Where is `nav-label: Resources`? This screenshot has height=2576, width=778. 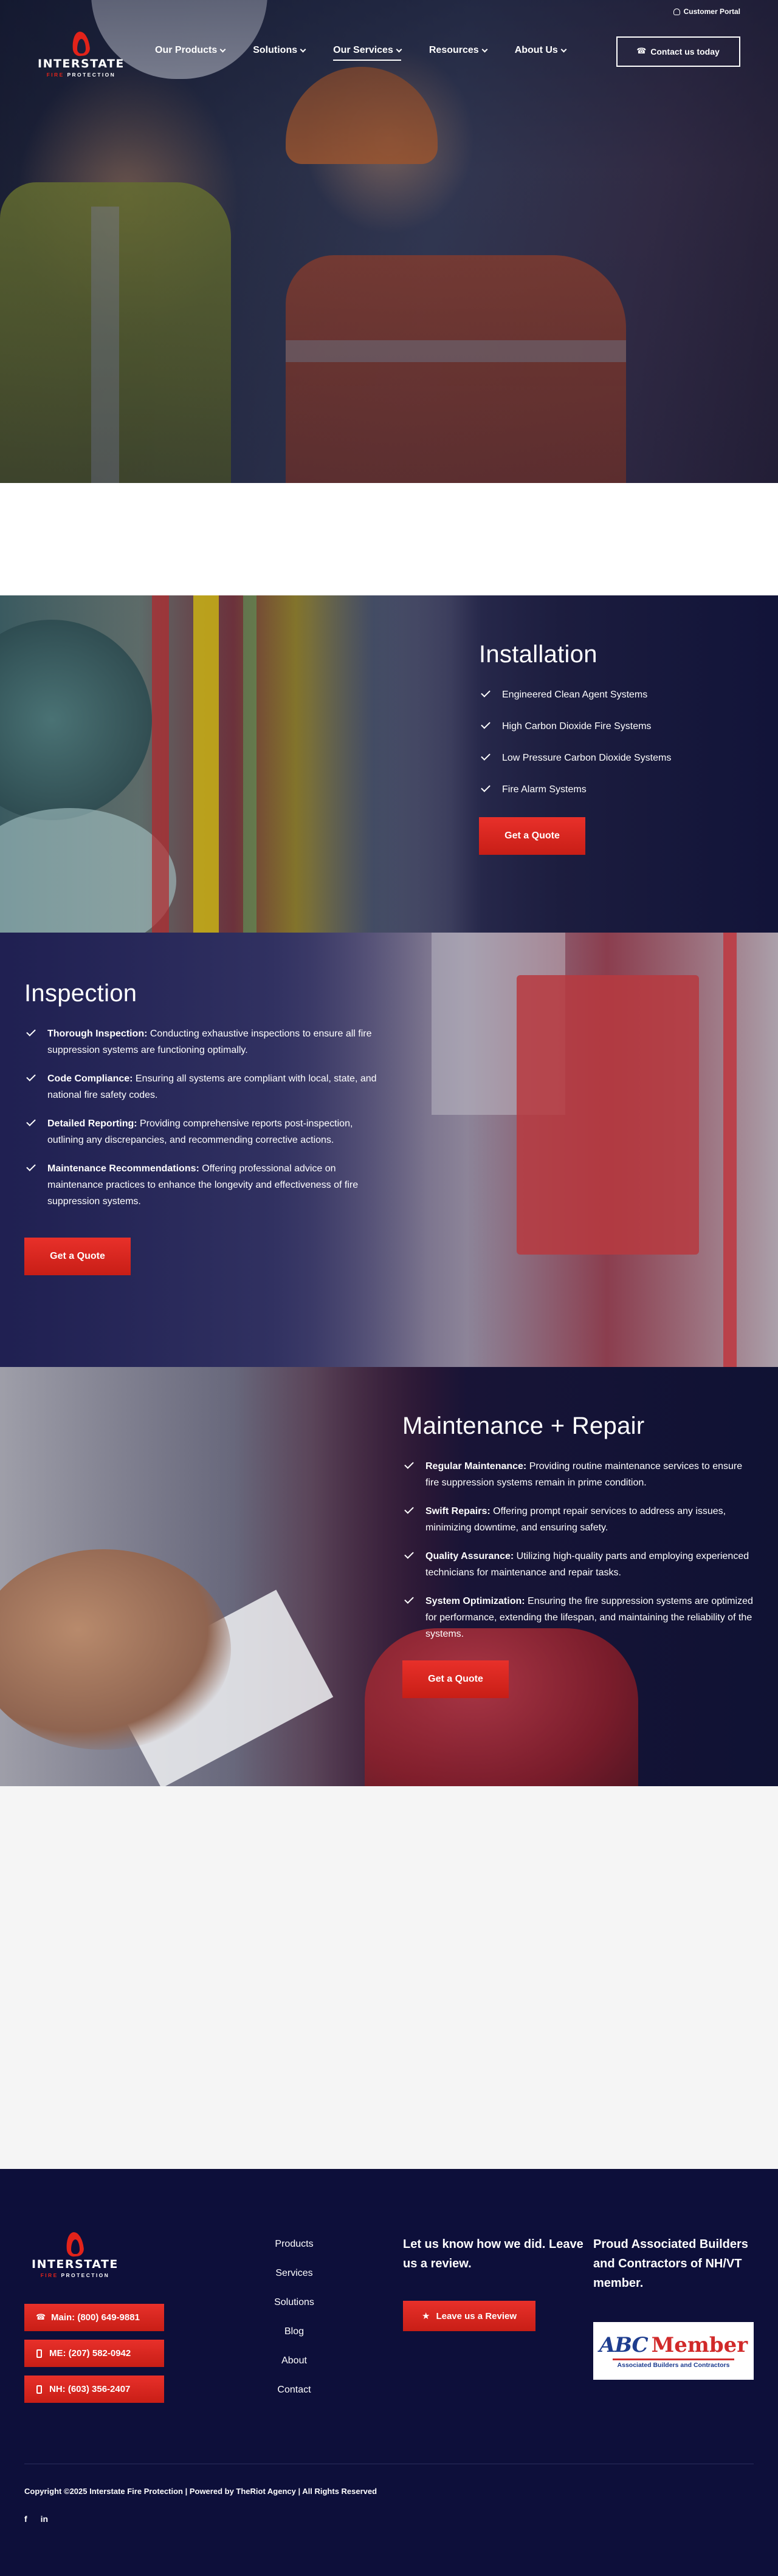
nav-label: Resources is located at coordinates (454, 50).